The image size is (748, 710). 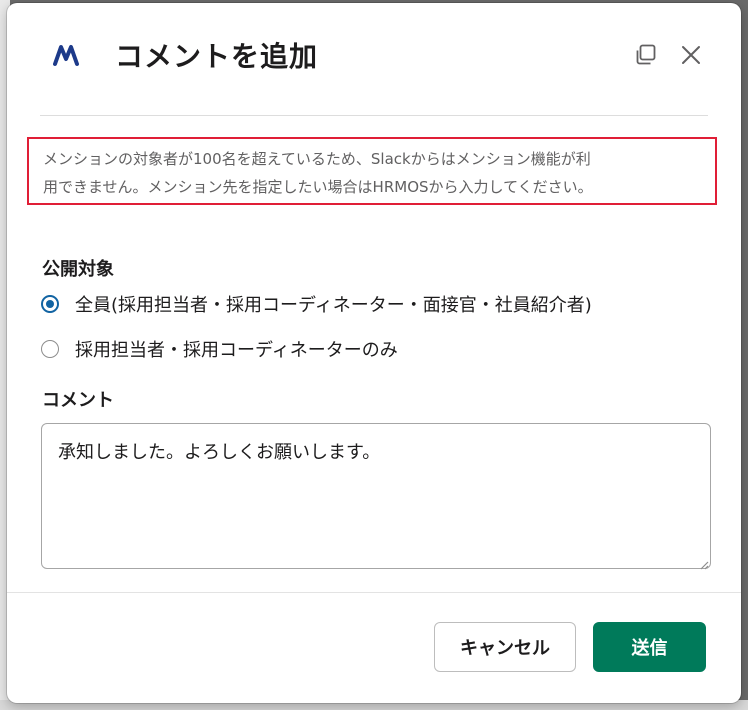 What do you see at coordinates (333, 305) in the screenshot?
I see `visibility-option-all-label: 全員(採用担当者・採用コーディネーター・面接官・社員紹介者)` at bounding box center [333, 305].